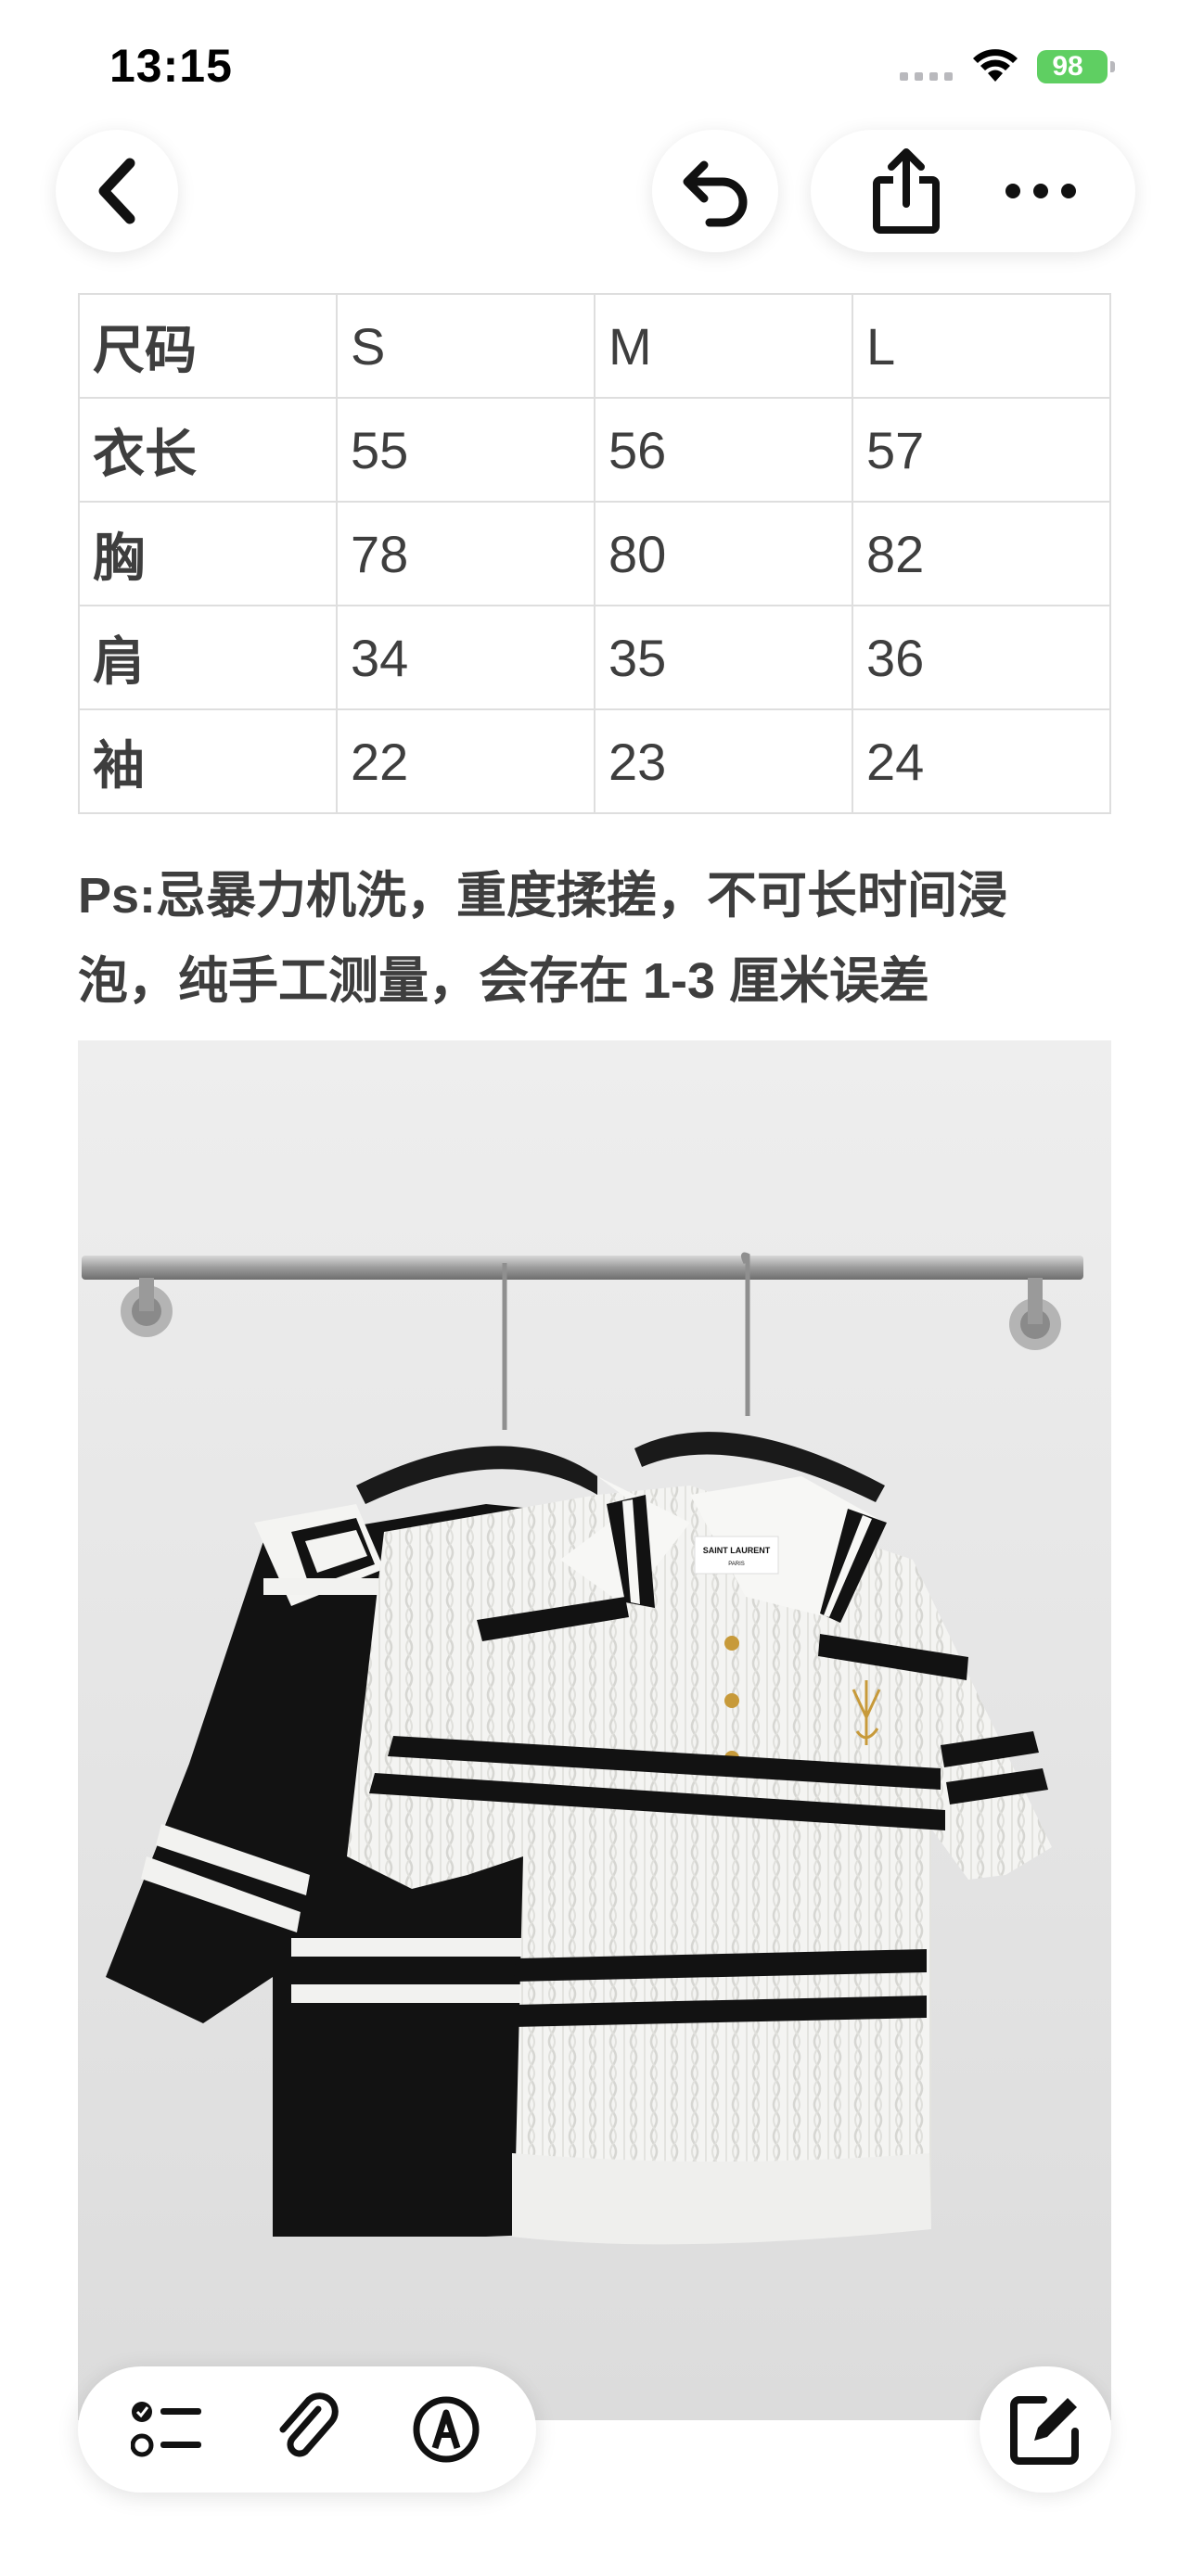  I want to click on markup-button, so click(446, 2430).